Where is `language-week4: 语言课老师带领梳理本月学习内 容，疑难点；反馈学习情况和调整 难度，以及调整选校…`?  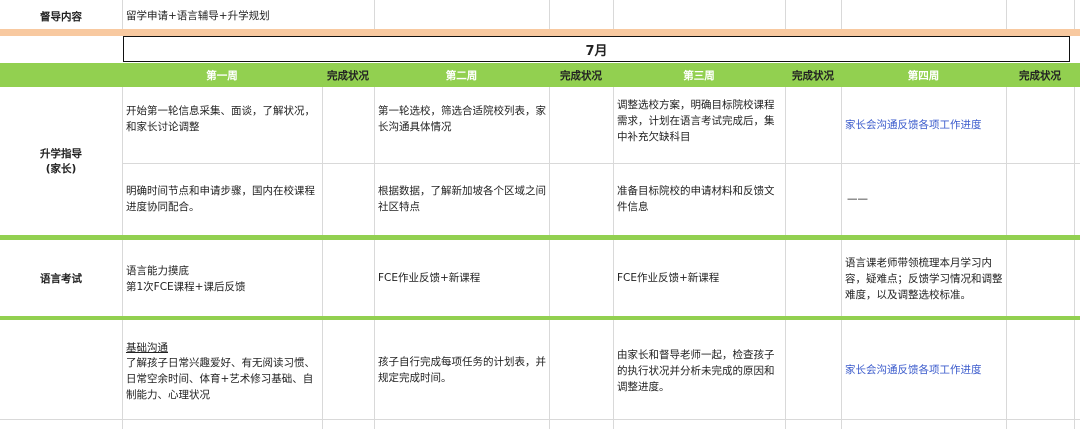 language-week4: 语言课老师带领梳理本月学习内 容，疑难点；反馈学习情况和调整 难度，以及调整选校… is located at coordinates (924, 279).